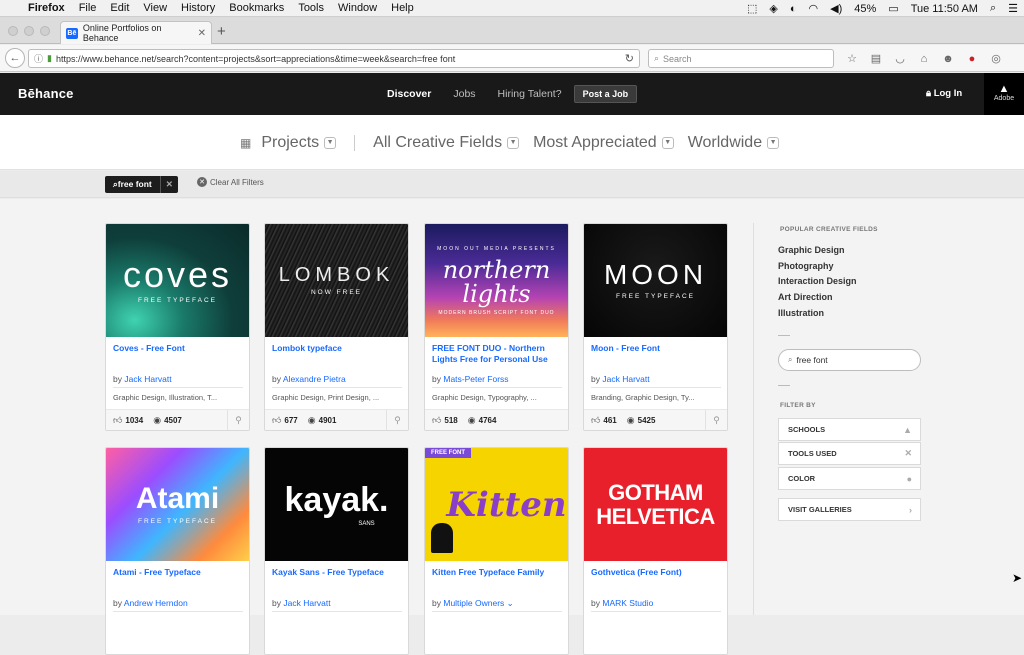 This screenshot has width=1024, height=655. What do you see at coordinates (948, 59) in the screenshot?
I see `emoji-extension-icon: ☻` at bounding box center [948, 59].